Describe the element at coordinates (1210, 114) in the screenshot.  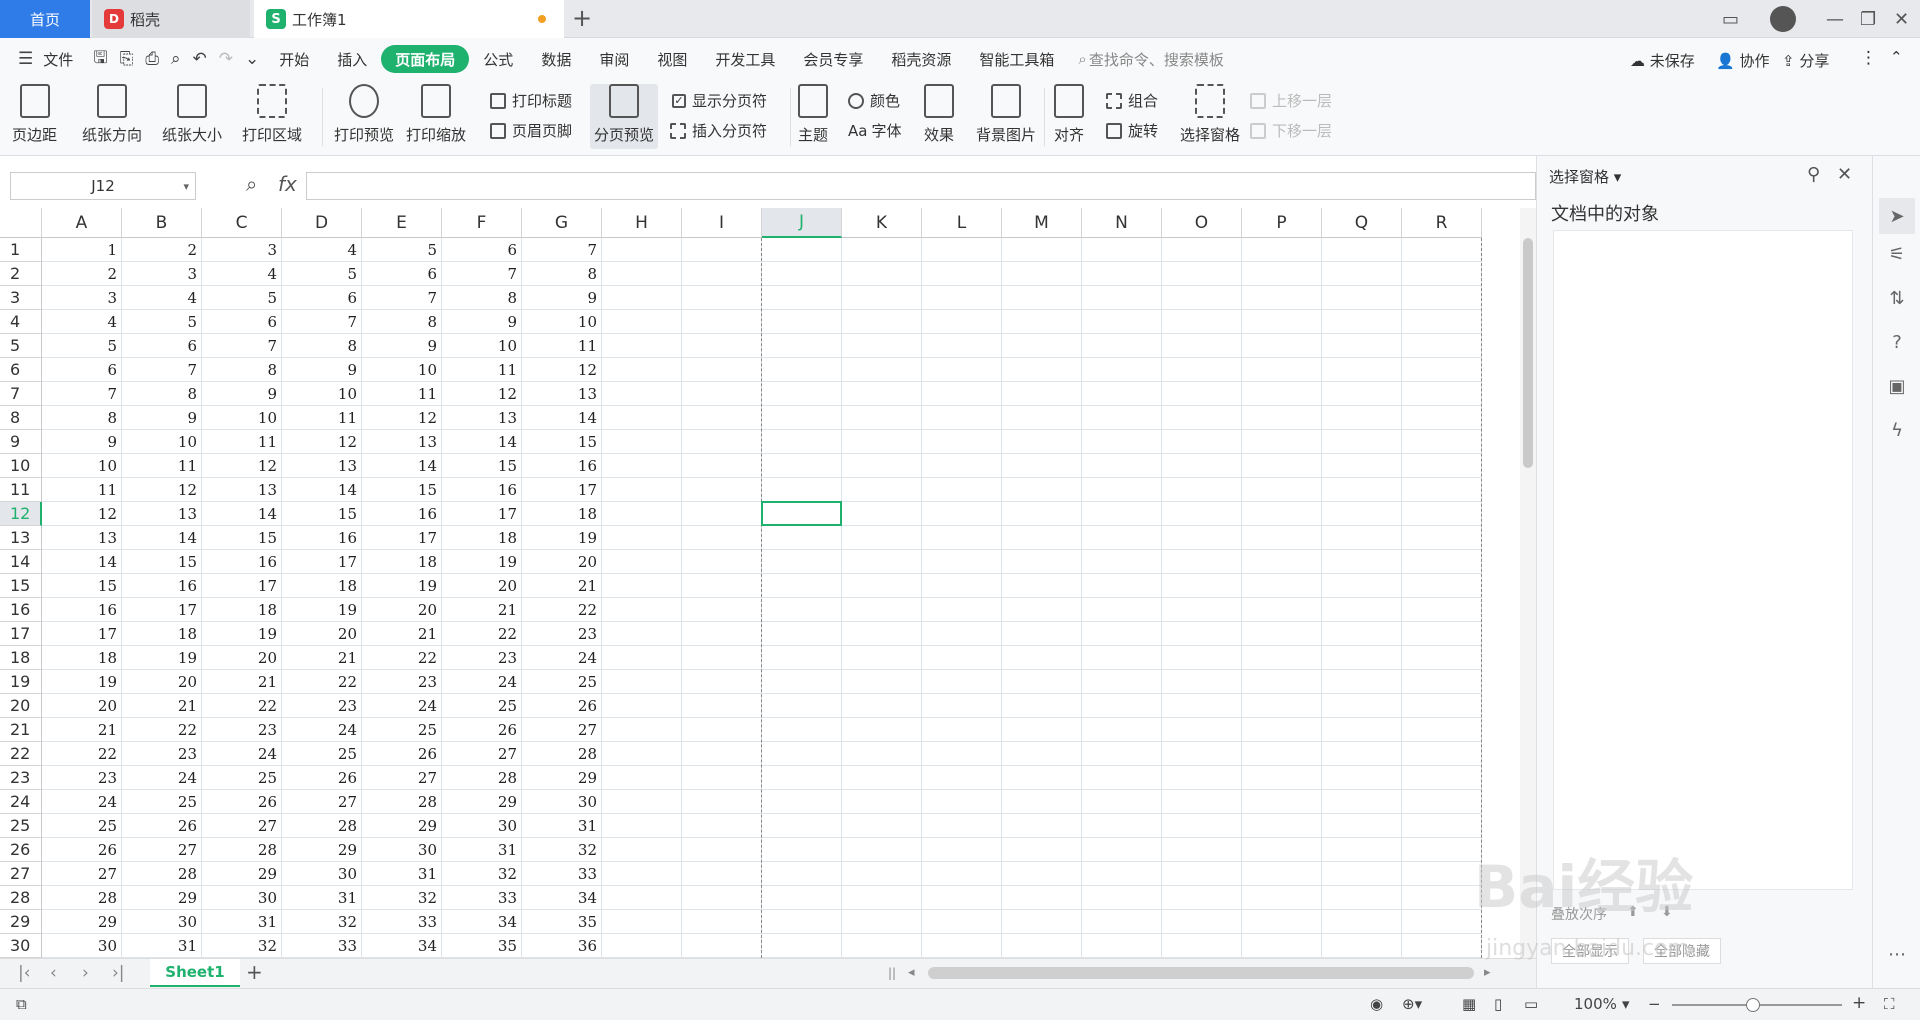
I see `selection-pane-button: 选择窗格` at that location.